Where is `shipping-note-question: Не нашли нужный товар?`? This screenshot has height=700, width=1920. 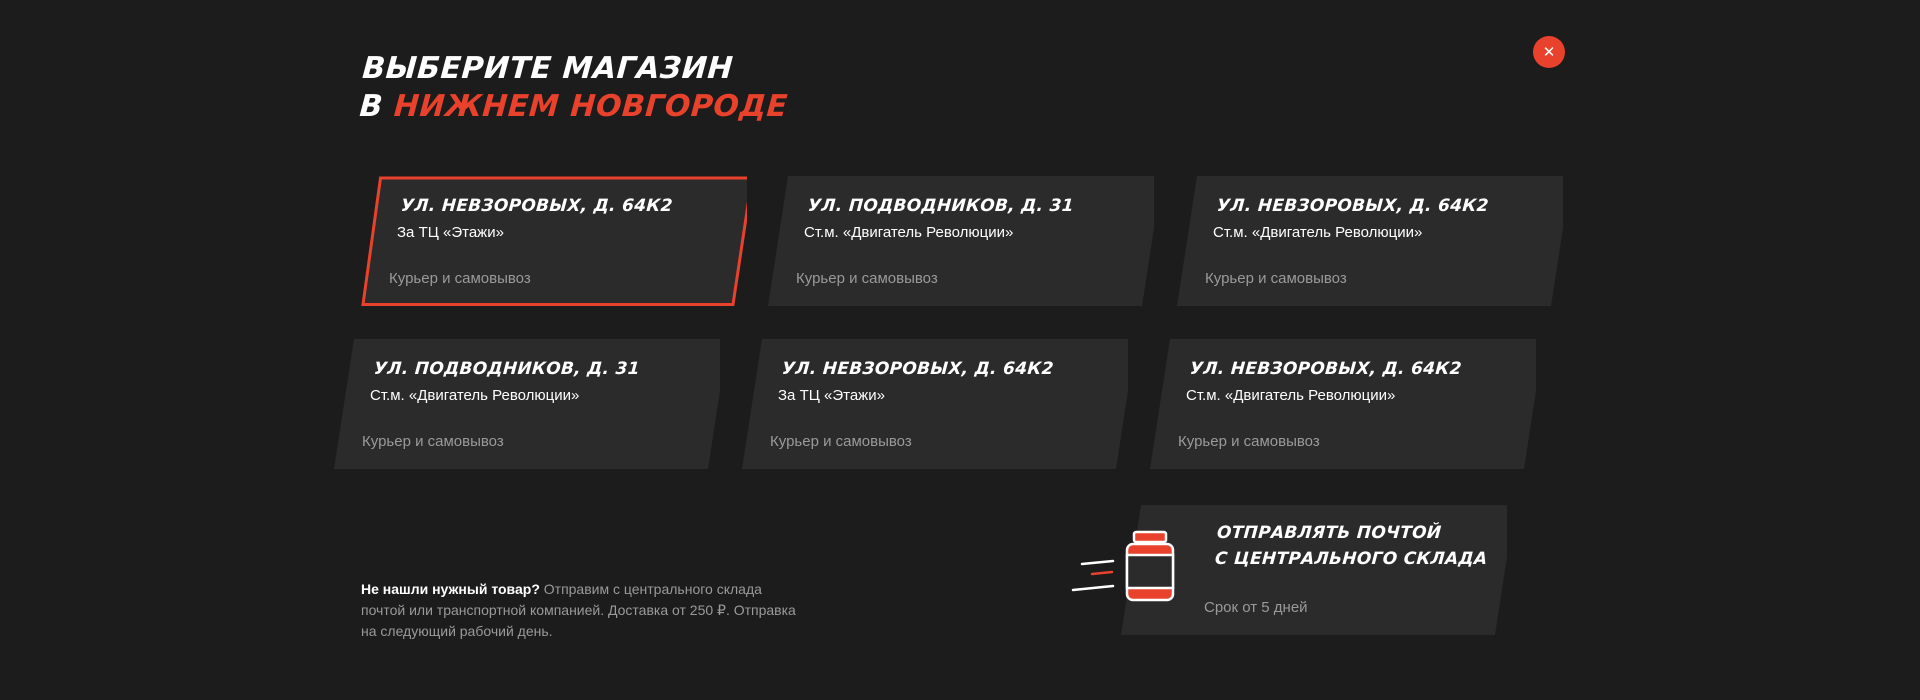 shipping-note-question: Не нашли нужный товар? is located at coordinates (450, 589).